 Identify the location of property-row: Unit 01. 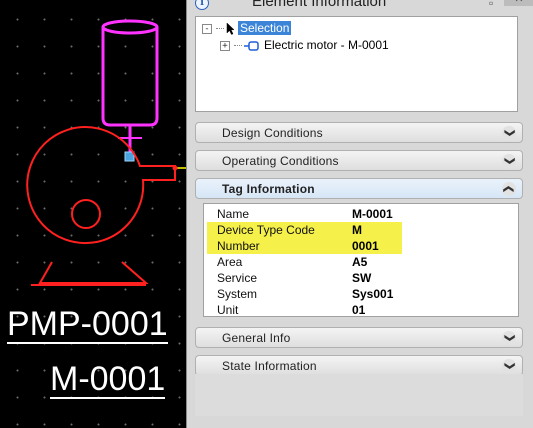
(361, 310).